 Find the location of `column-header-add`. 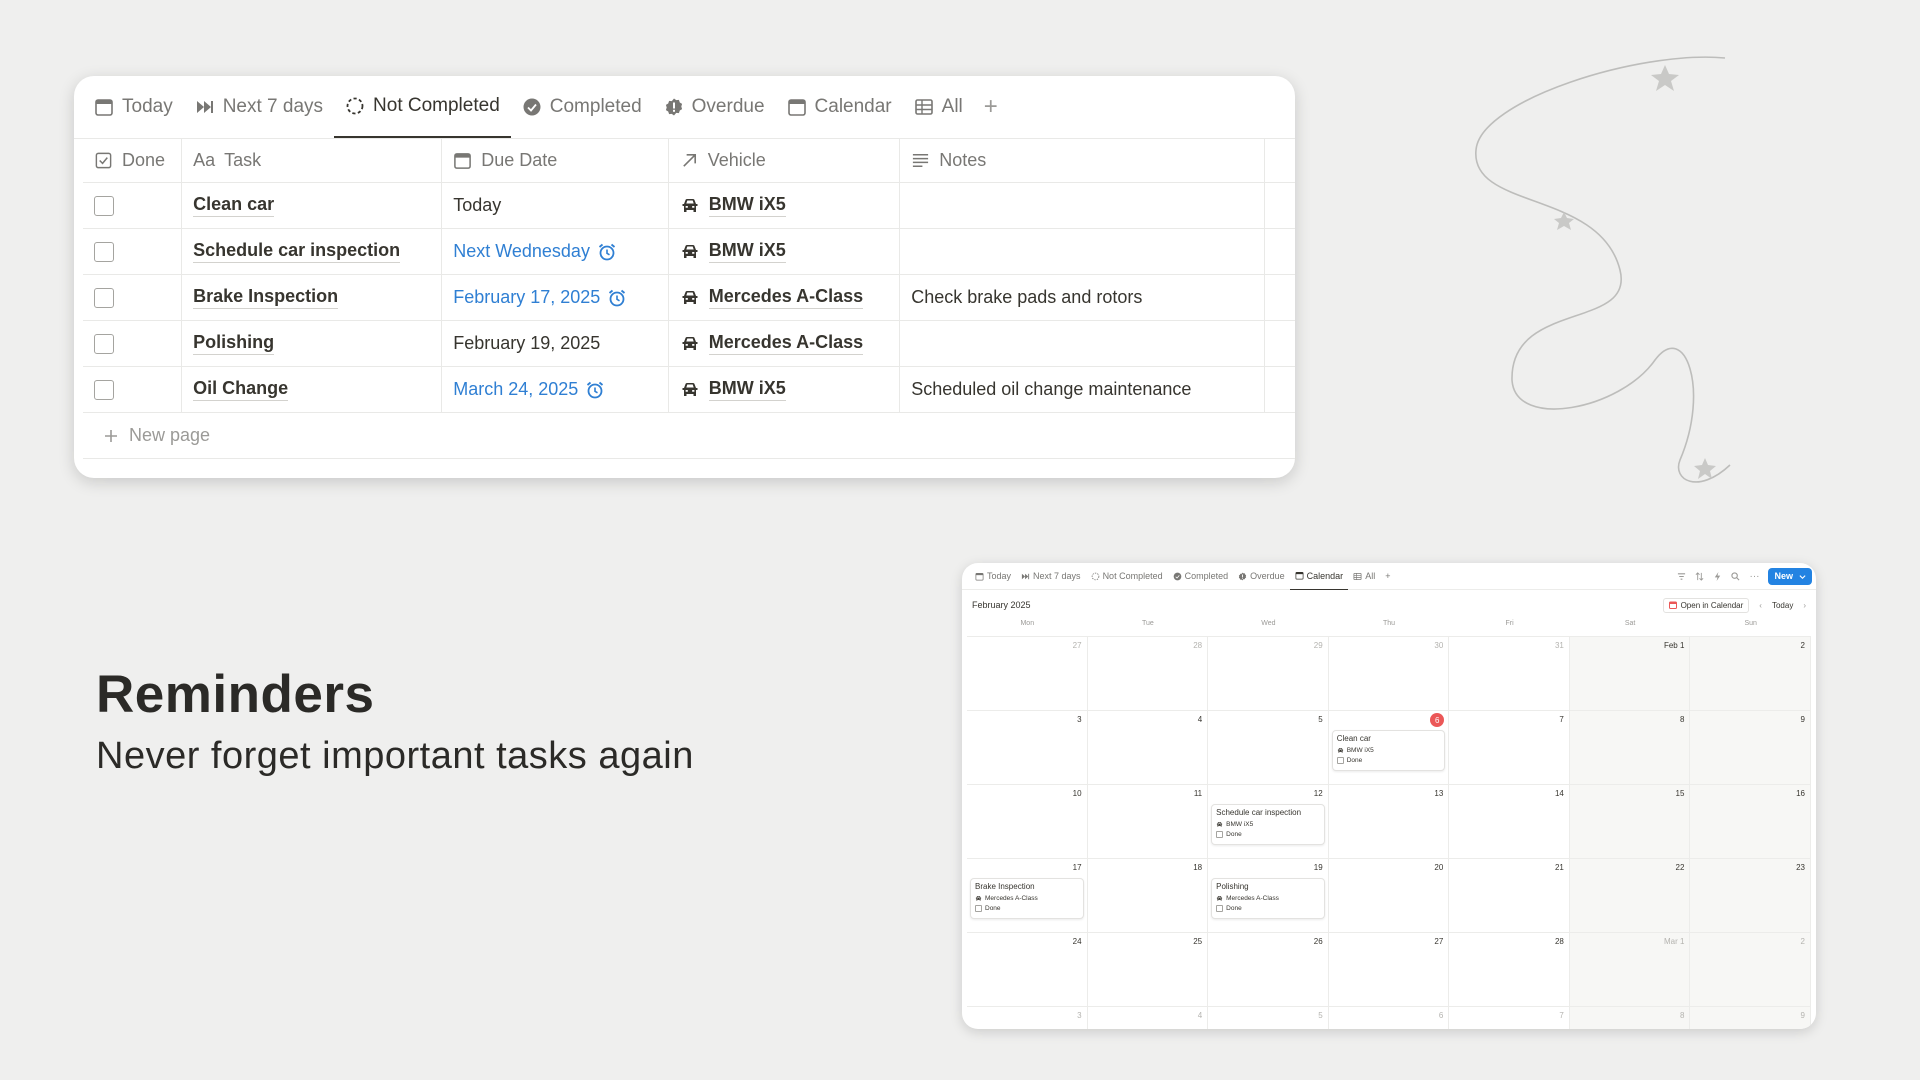

column-header-add is located at coordinates (1280, 160).